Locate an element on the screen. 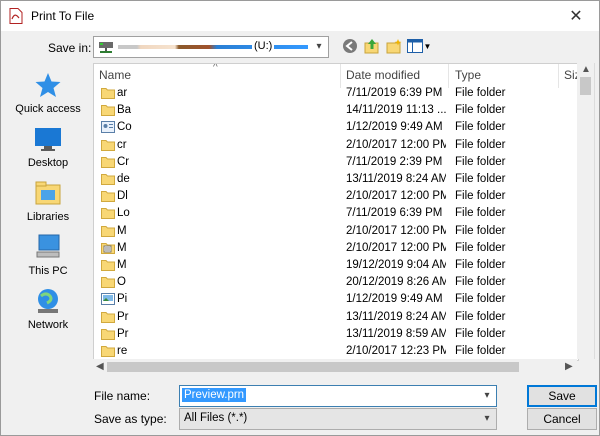  file-date-cell: 7/11/2019 2:39 PM is located at coordinates (394, 161).